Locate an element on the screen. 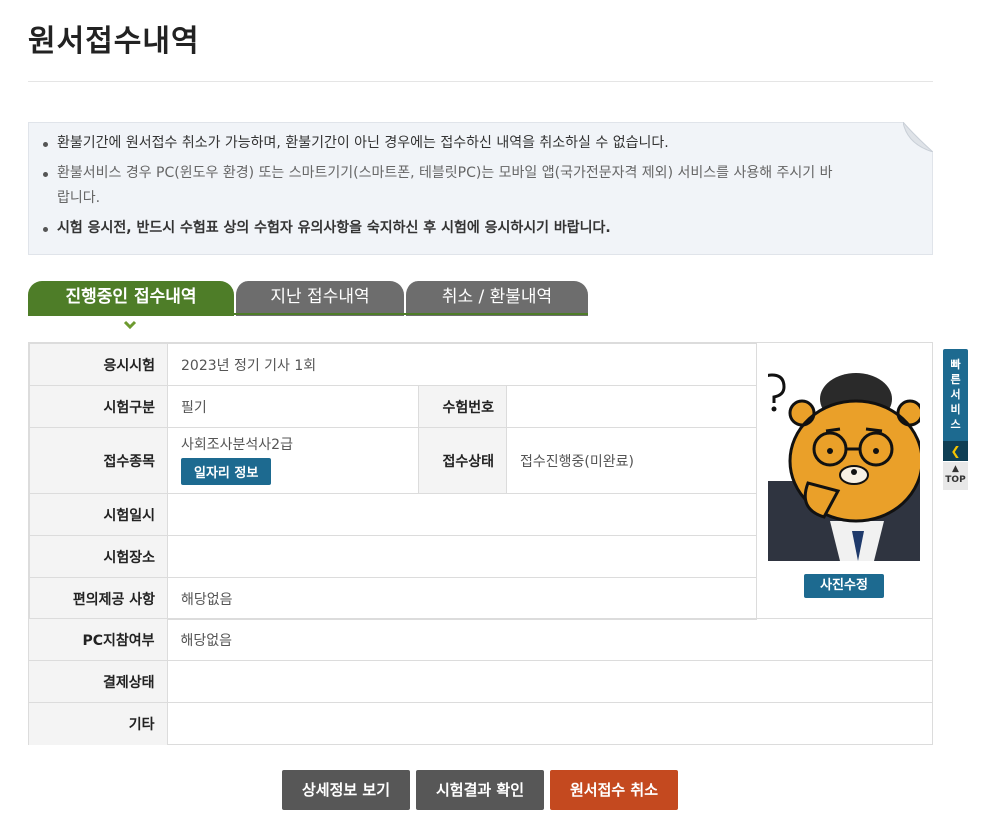 Image resolution: width=983 pixels, height=829 pixels. scroll-top-button: ▲ TOP is located at coordinates (955, 476).